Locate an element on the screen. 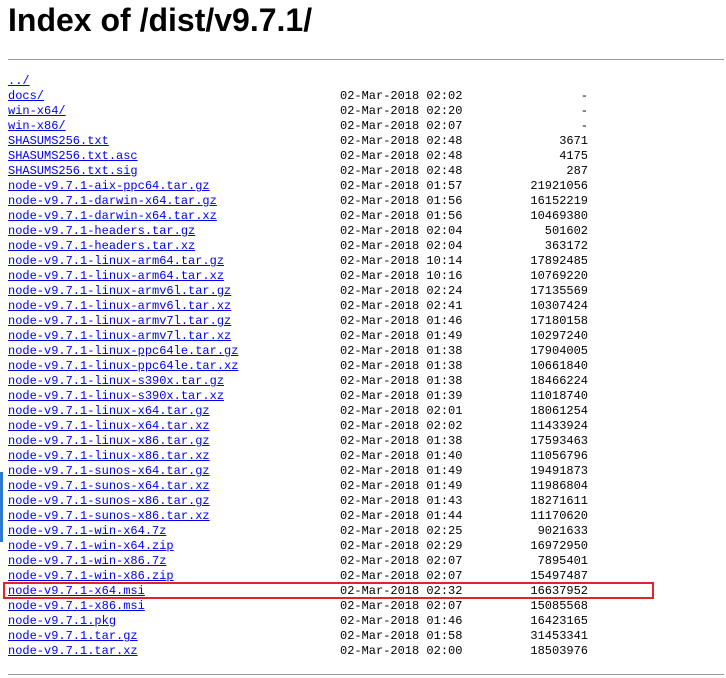 Image resolution: width=726 pixels, height=678 pixels. file-date: 02-Mar-2018 02:04 is located at coordinates (401, 246).